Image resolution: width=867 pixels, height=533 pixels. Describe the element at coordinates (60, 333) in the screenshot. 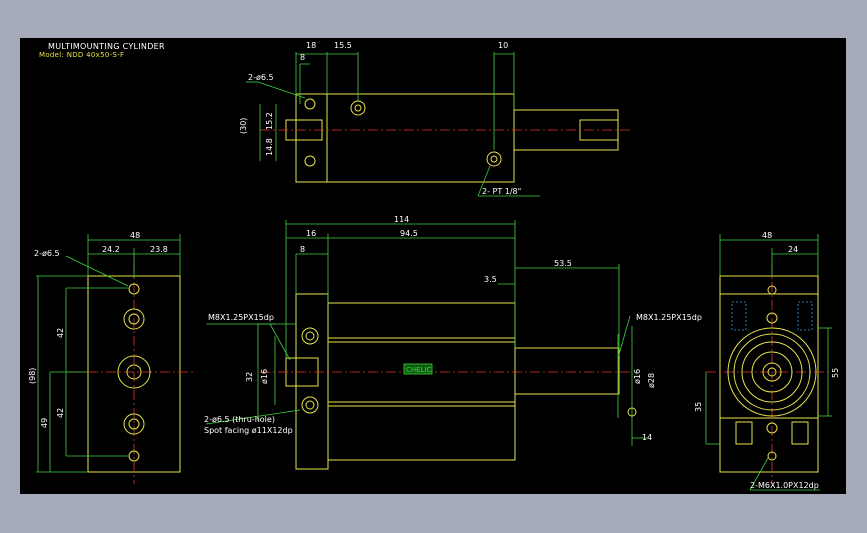

I see `left-dim-42a: 42` at that location.